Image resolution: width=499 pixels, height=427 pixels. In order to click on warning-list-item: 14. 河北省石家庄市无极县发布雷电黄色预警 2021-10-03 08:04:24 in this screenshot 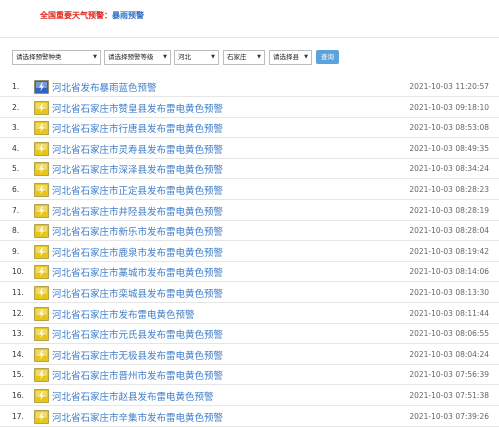, I will do `click(249, 355)`.